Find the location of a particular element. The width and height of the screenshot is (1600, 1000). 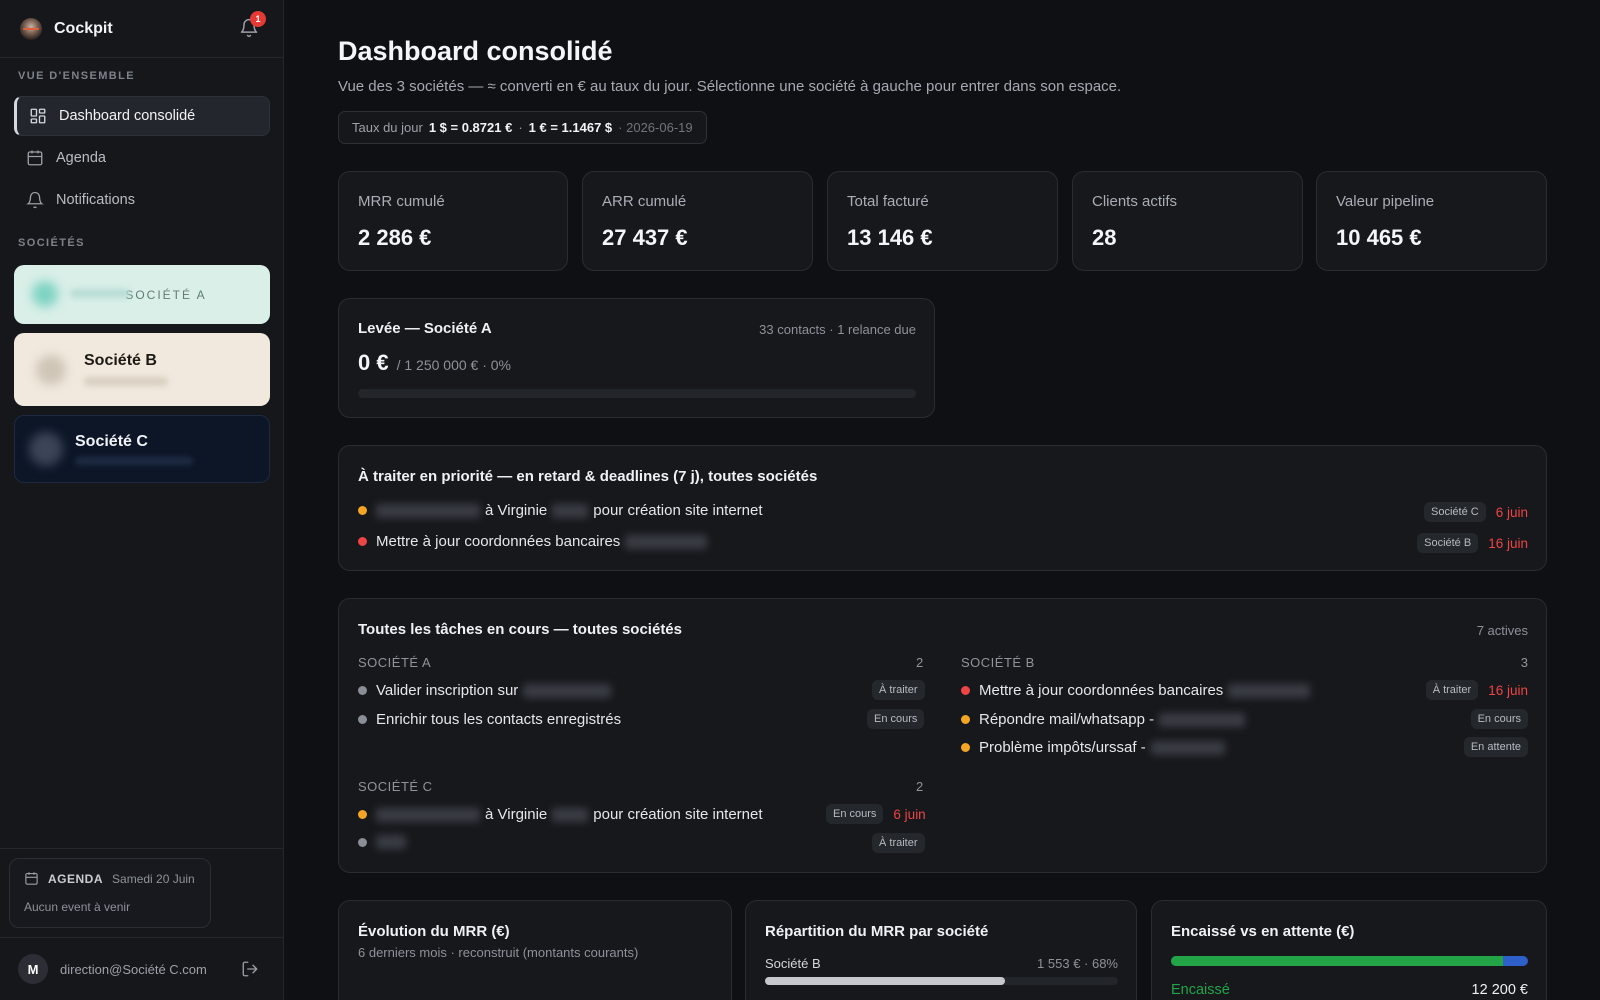

company-card-c: Société C is located at coordinates (142, 449).